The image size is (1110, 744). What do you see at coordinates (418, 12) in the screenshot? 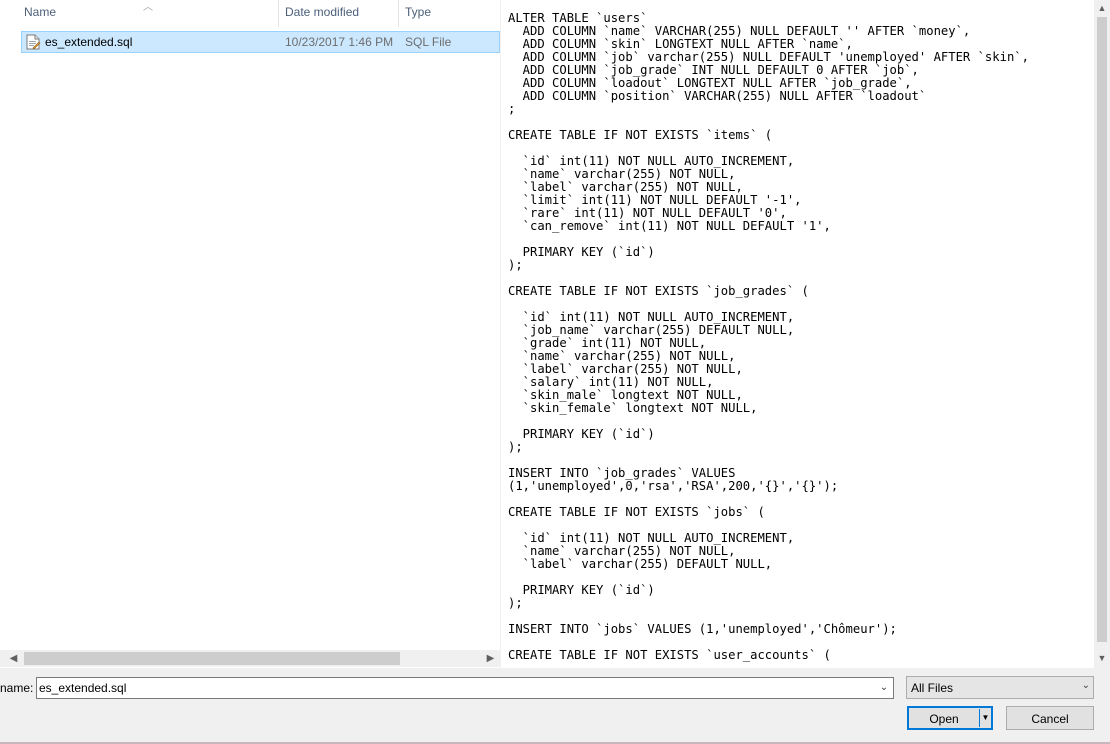
I see `column-header-type-label: Type` at bounding box center [418, 12].